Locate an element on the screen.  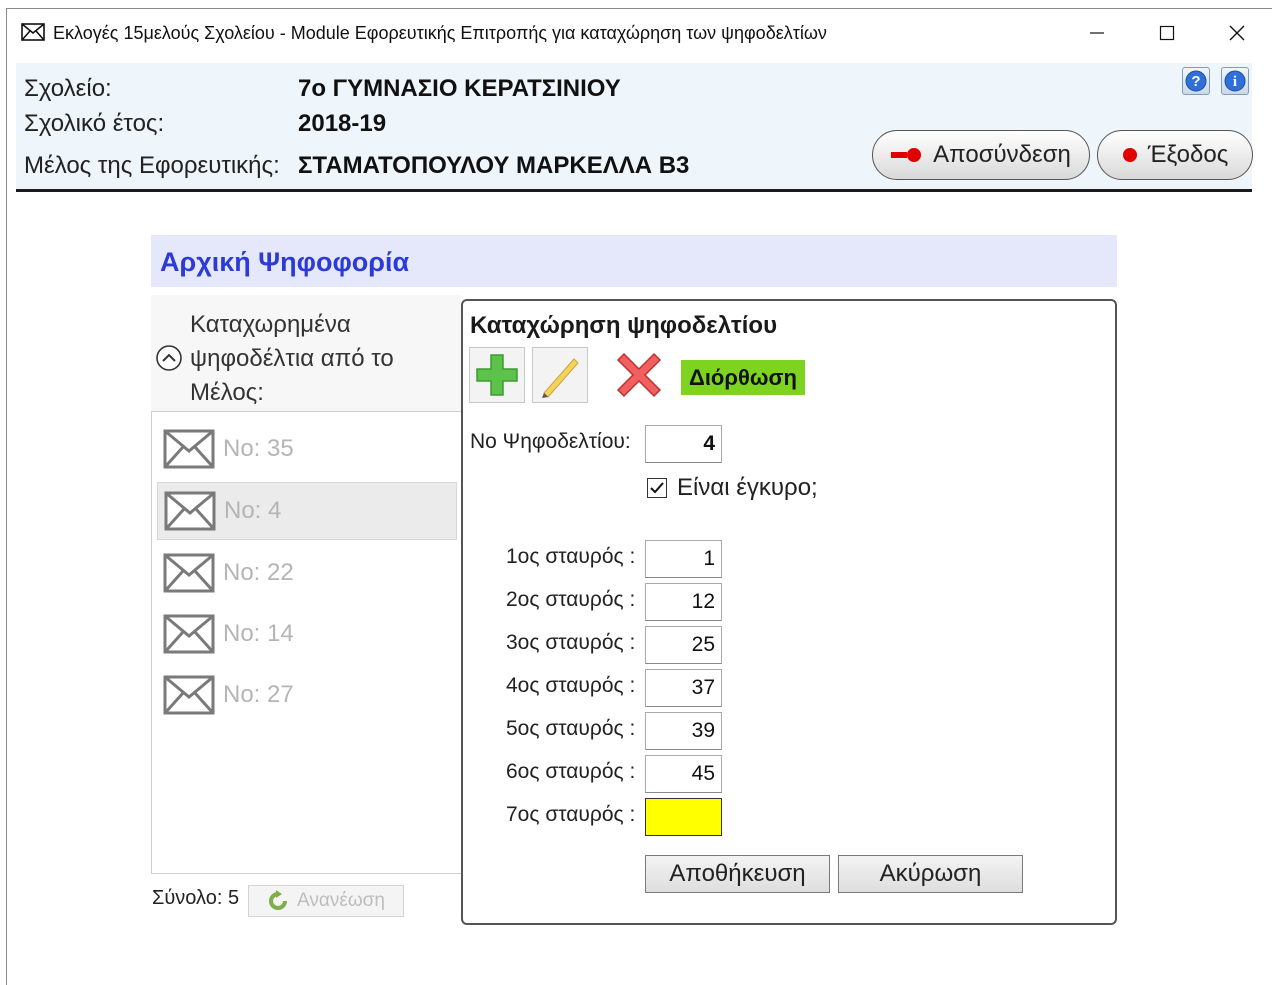
header-divider is located at coordinates (634, 190).